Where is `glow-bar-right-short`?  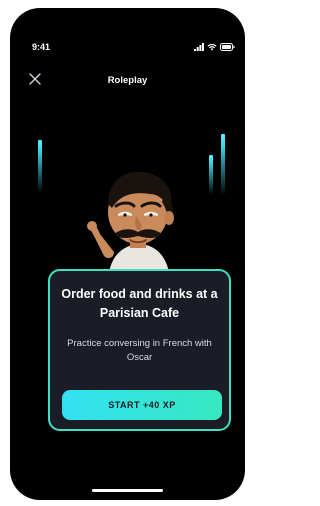 glow-bar-right-short is located at coordinates (211, 175).